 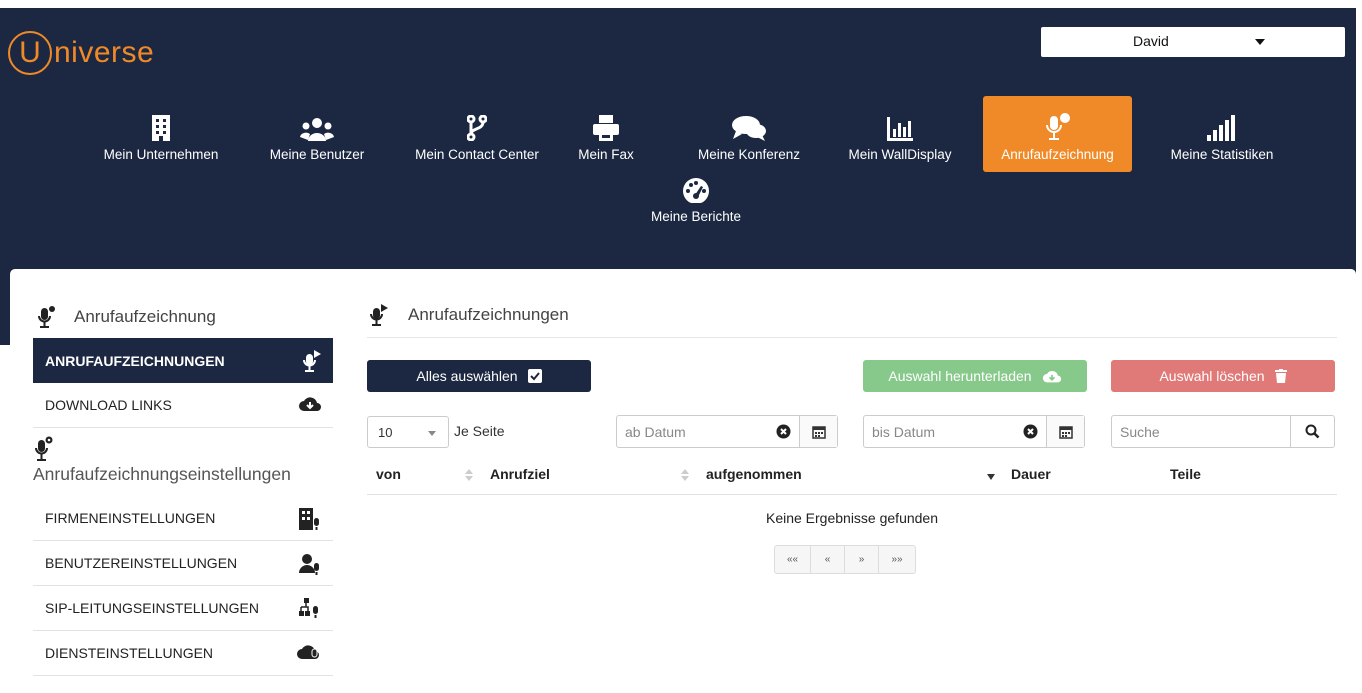 I want to click on checkbox-checked-icon, so click(x=534, y=376).